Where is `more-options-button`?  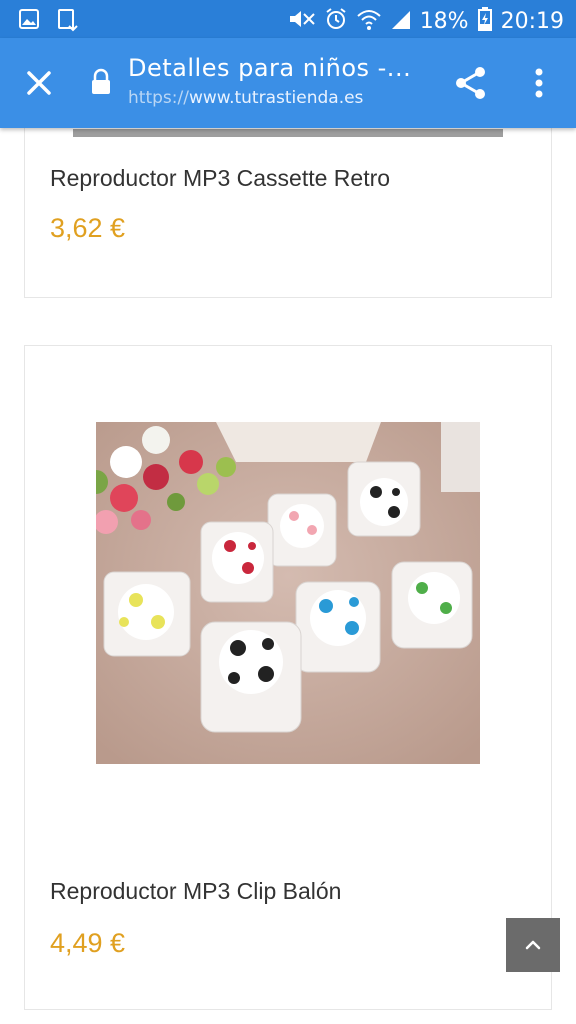 more-options-button is located at coordinates (539, 83).